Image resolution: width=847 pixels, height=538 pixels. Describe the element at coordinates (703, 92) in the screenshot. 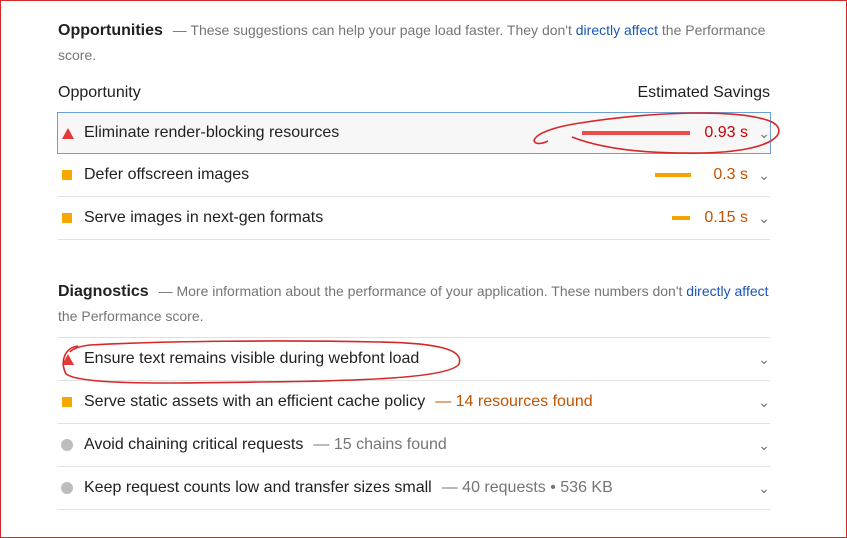

I see `column-estimated-savings: Estimated Savings` at that location.